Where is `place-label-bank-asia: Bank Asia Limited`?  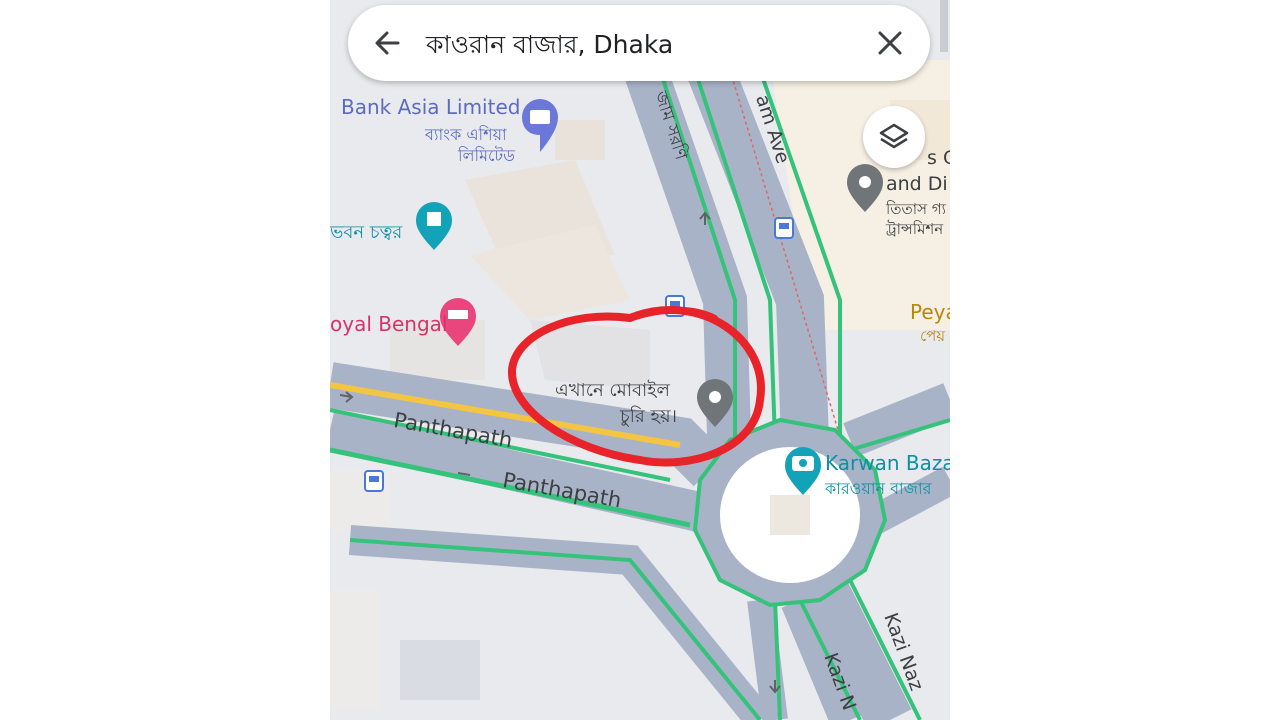
place-label-bank-asia: Bank Asia Limited is located at coordinates (430, 107).